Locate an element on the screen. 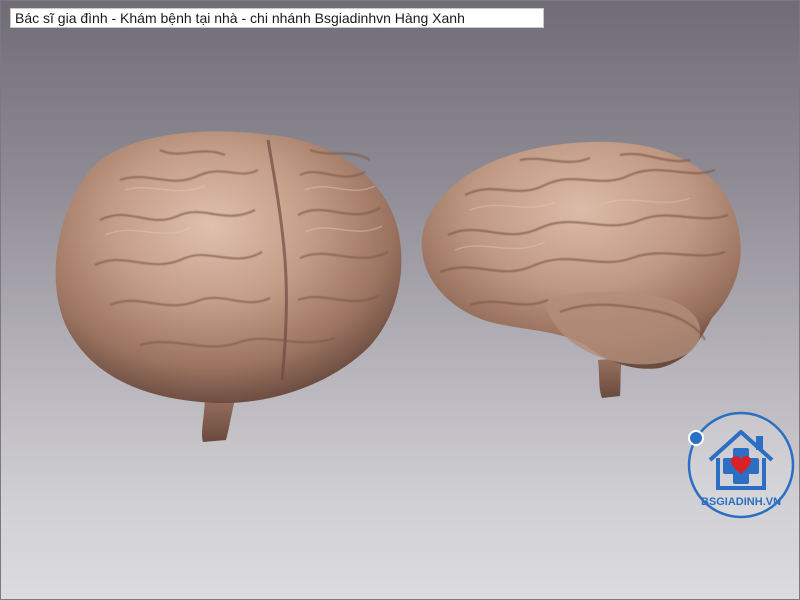  bsgiadinh-logo: BSGIADINH.VN is located at coordinates (741, 465).